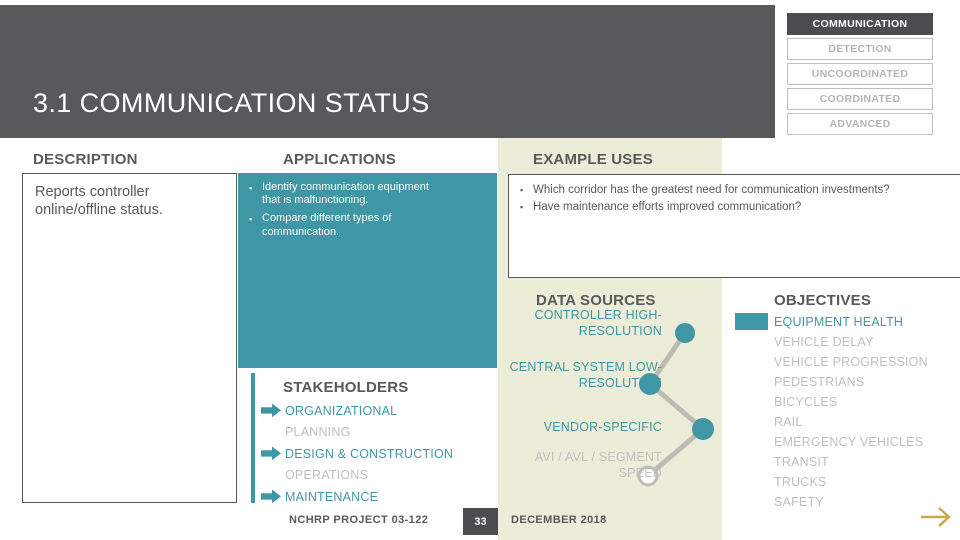  I want to click on badge-uncoordinated: UNCOORDINATED, so click(860, 74).